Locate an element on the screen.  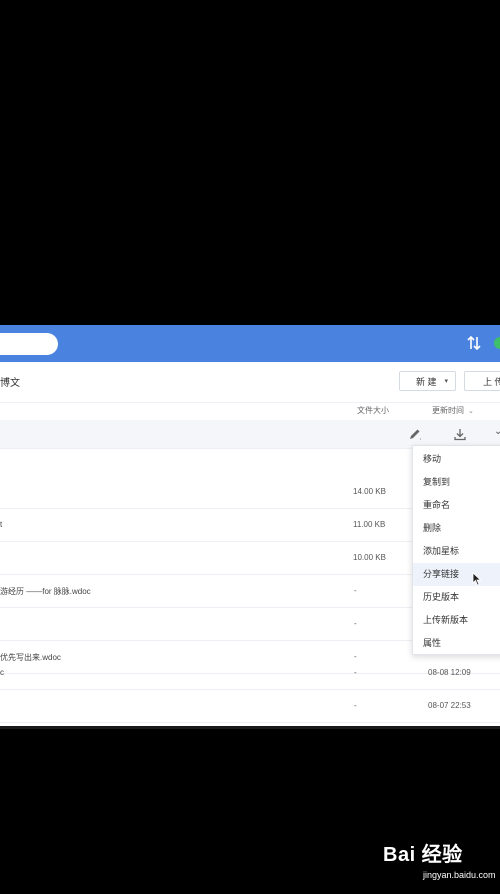
sort-arrow-icon: ⌄ is located at coordinates (471, 411).